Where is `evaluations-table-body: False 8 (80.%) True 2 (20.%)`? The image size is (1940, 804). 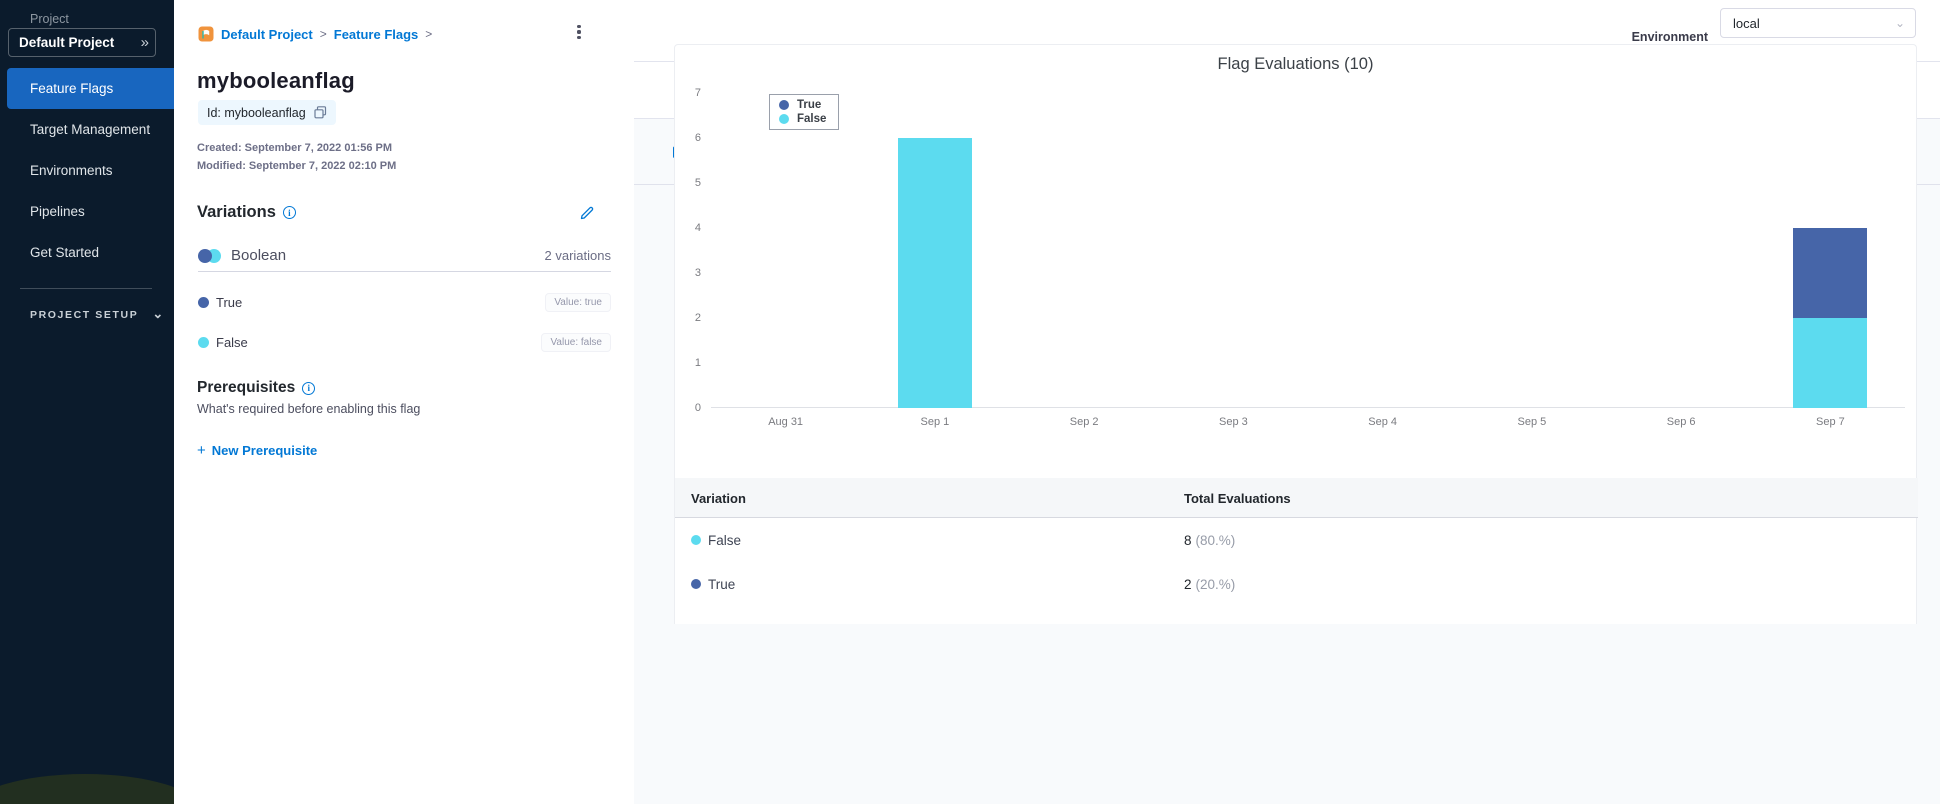 evaluations-table-body: False 8 (80.%) True 2 (20.%) is located at coordinates (1296, 562).